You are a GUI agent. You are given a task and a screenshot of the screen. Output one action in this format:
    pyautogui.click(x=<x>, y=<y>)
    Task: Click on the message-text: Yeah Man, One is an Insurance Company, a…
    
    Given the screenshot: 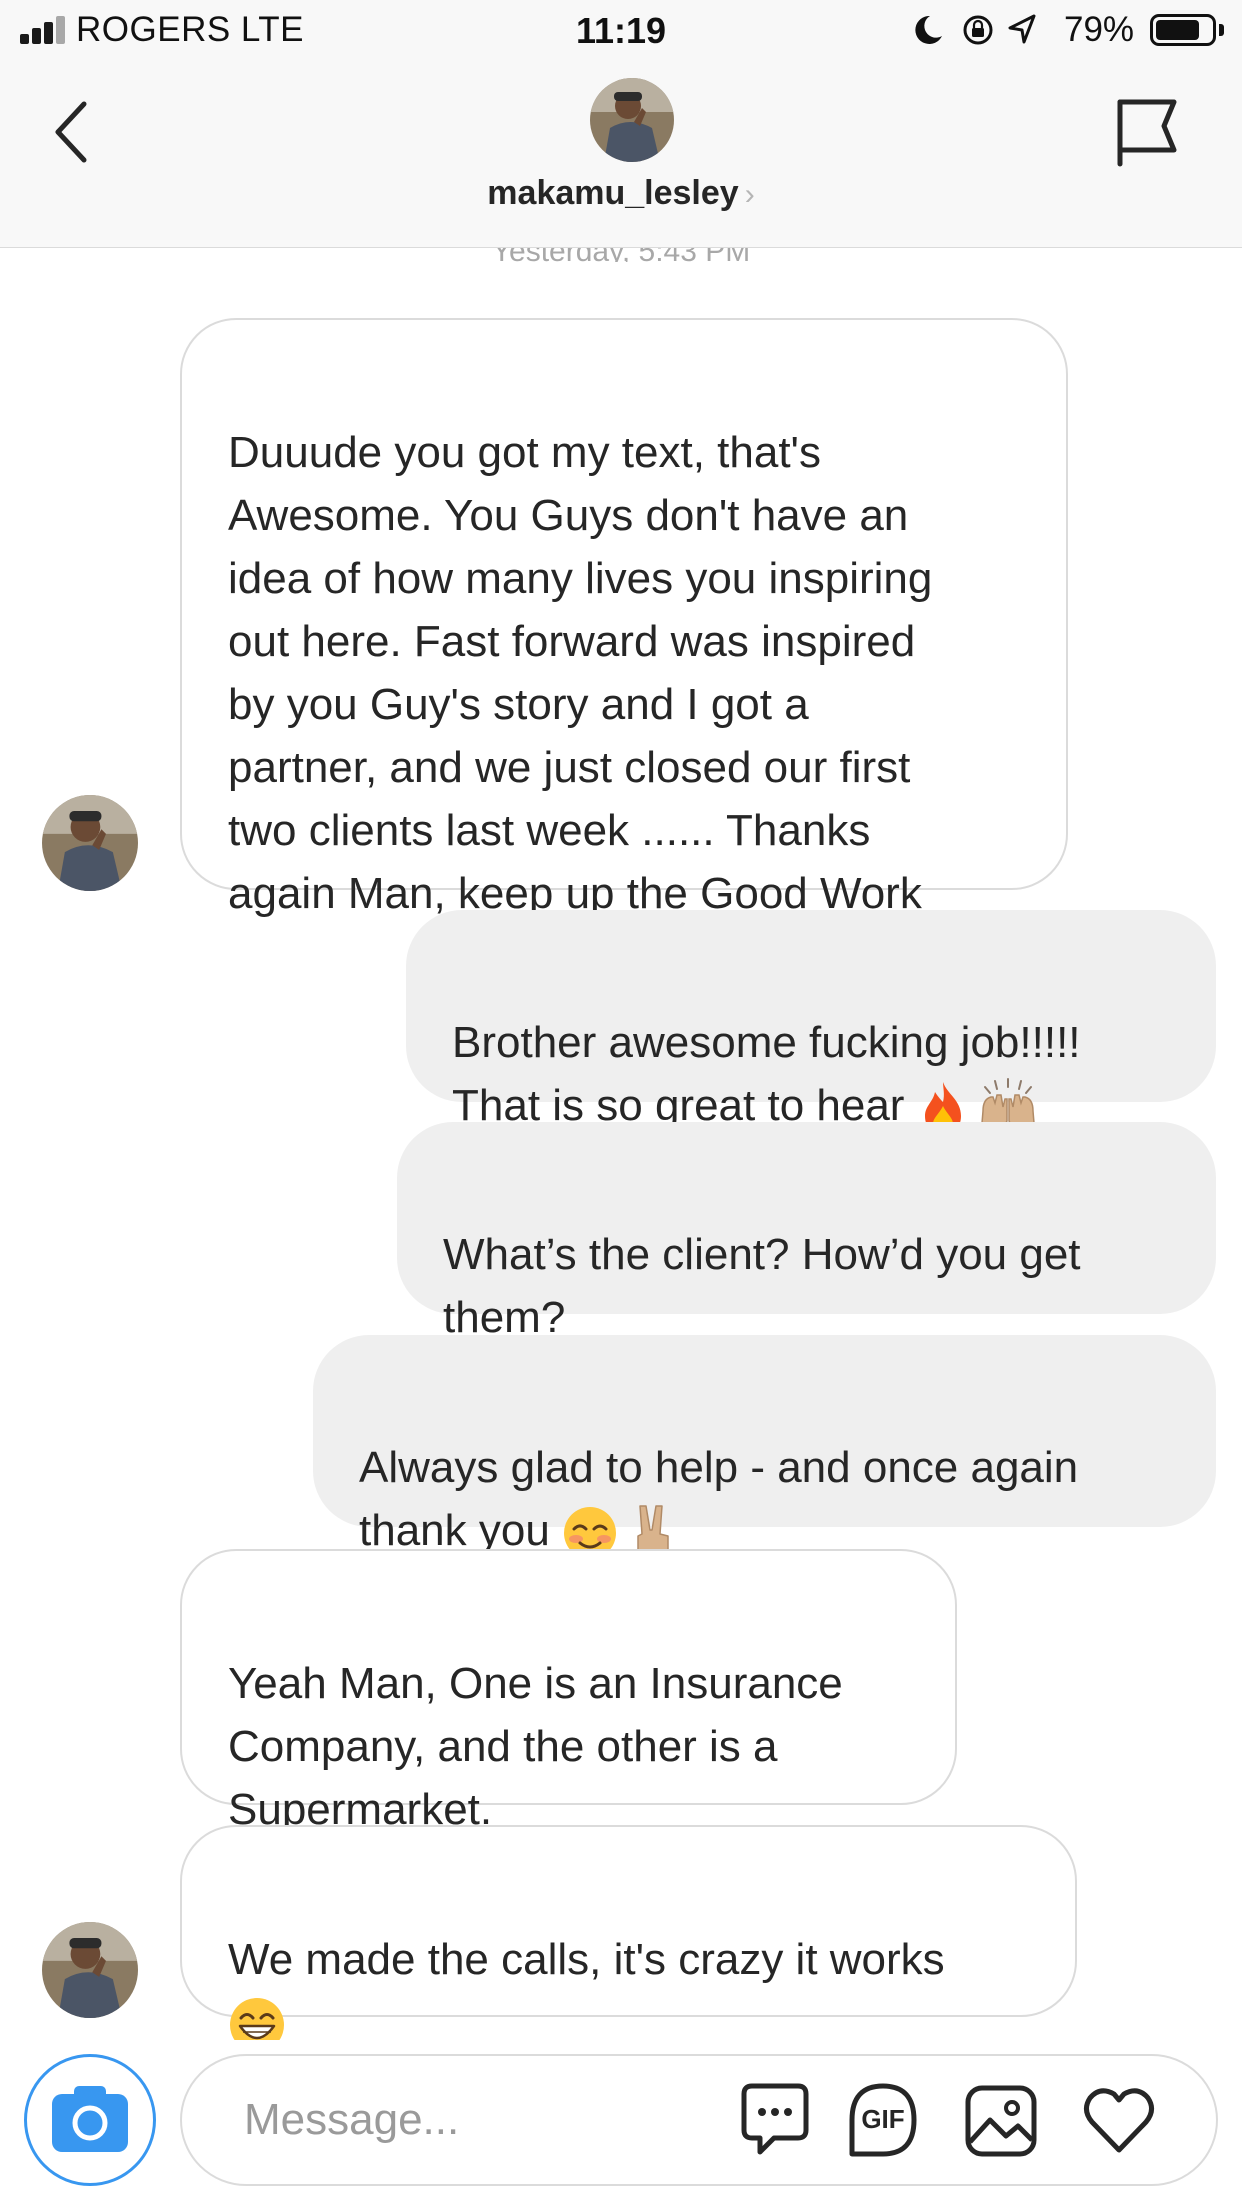 What is the action you would take?
    pyautogui.click(x=535, y=1746)
    